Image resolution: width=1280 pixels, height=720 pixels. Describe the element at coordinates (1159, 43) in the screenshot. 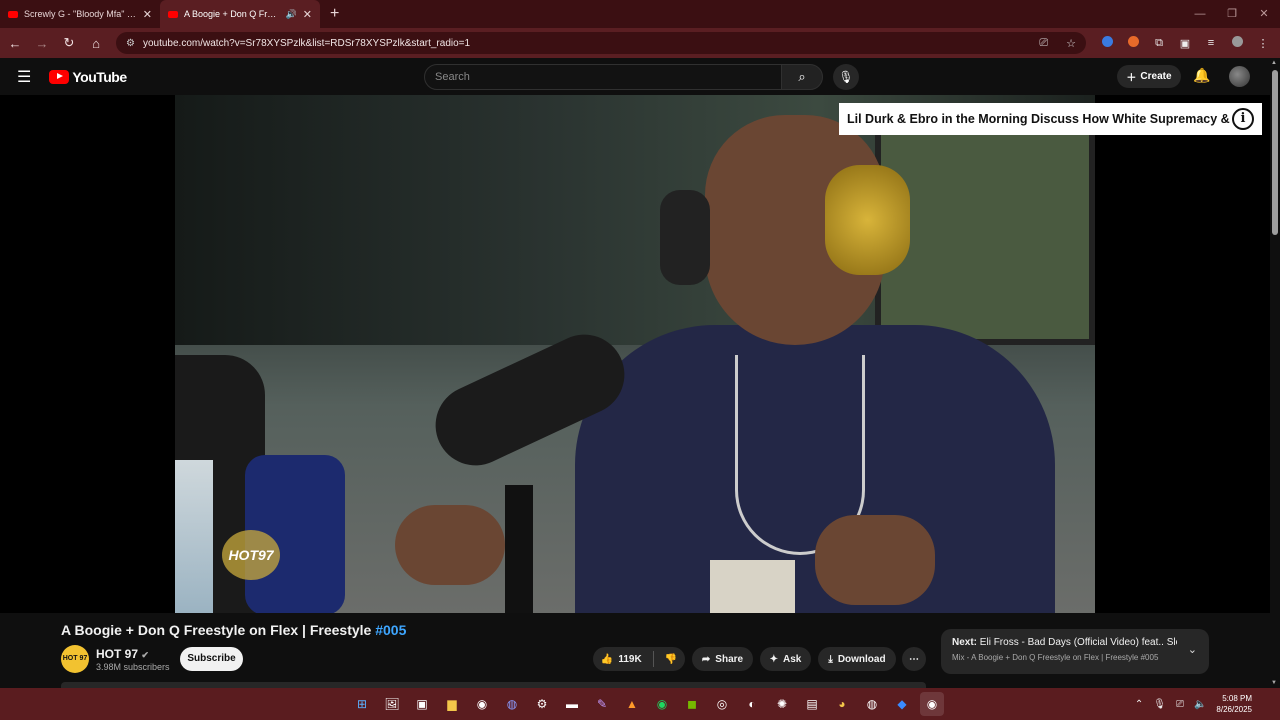

I see `extensions-puzzle-icon: ⧉` at that location.